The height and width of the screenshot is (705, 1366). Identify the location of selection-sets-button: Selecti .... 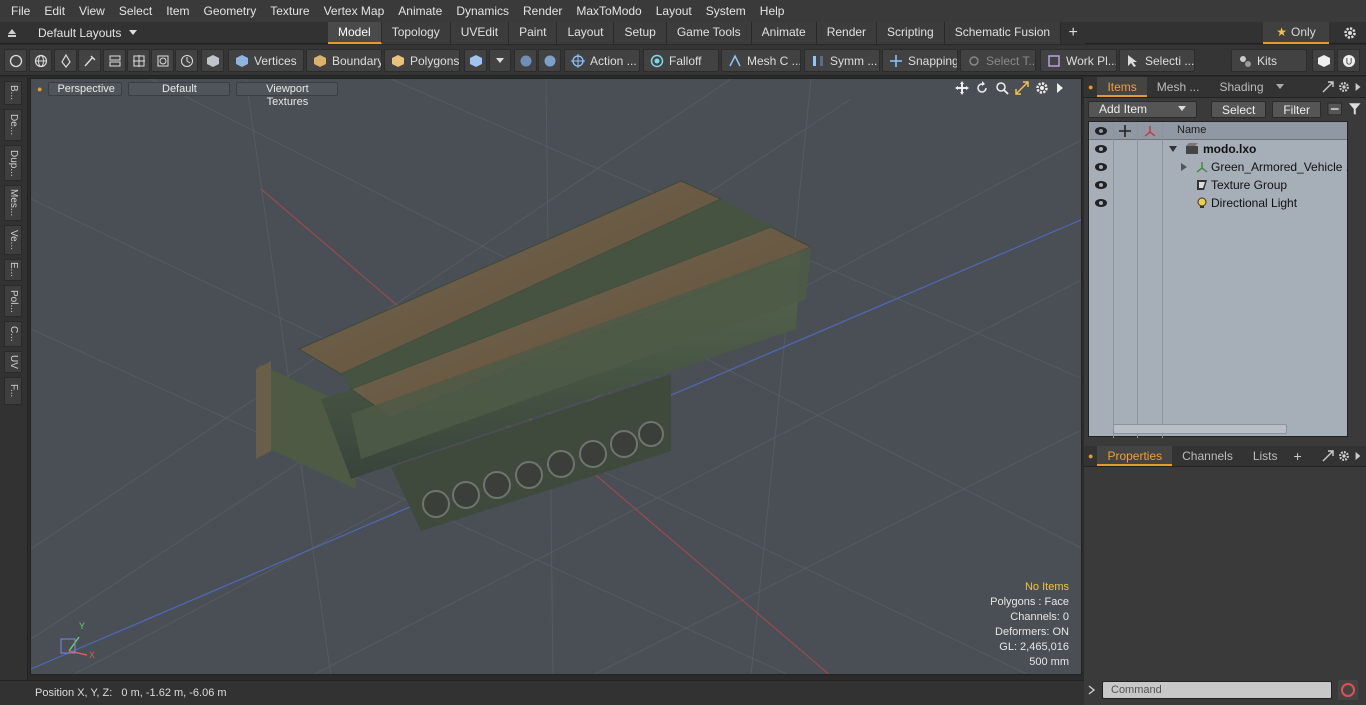
(1157, 60).